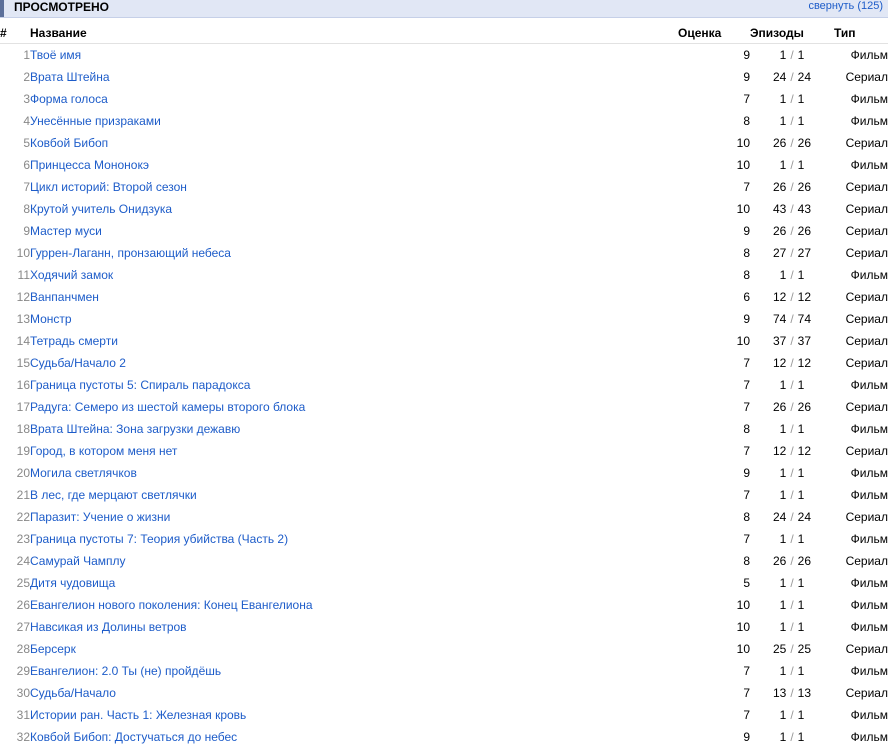  Describe the element at coordinates (354, 253) in the screenshot. I see `title-link: Гуррен-Лаганн, пронзающий небеса` at that location.